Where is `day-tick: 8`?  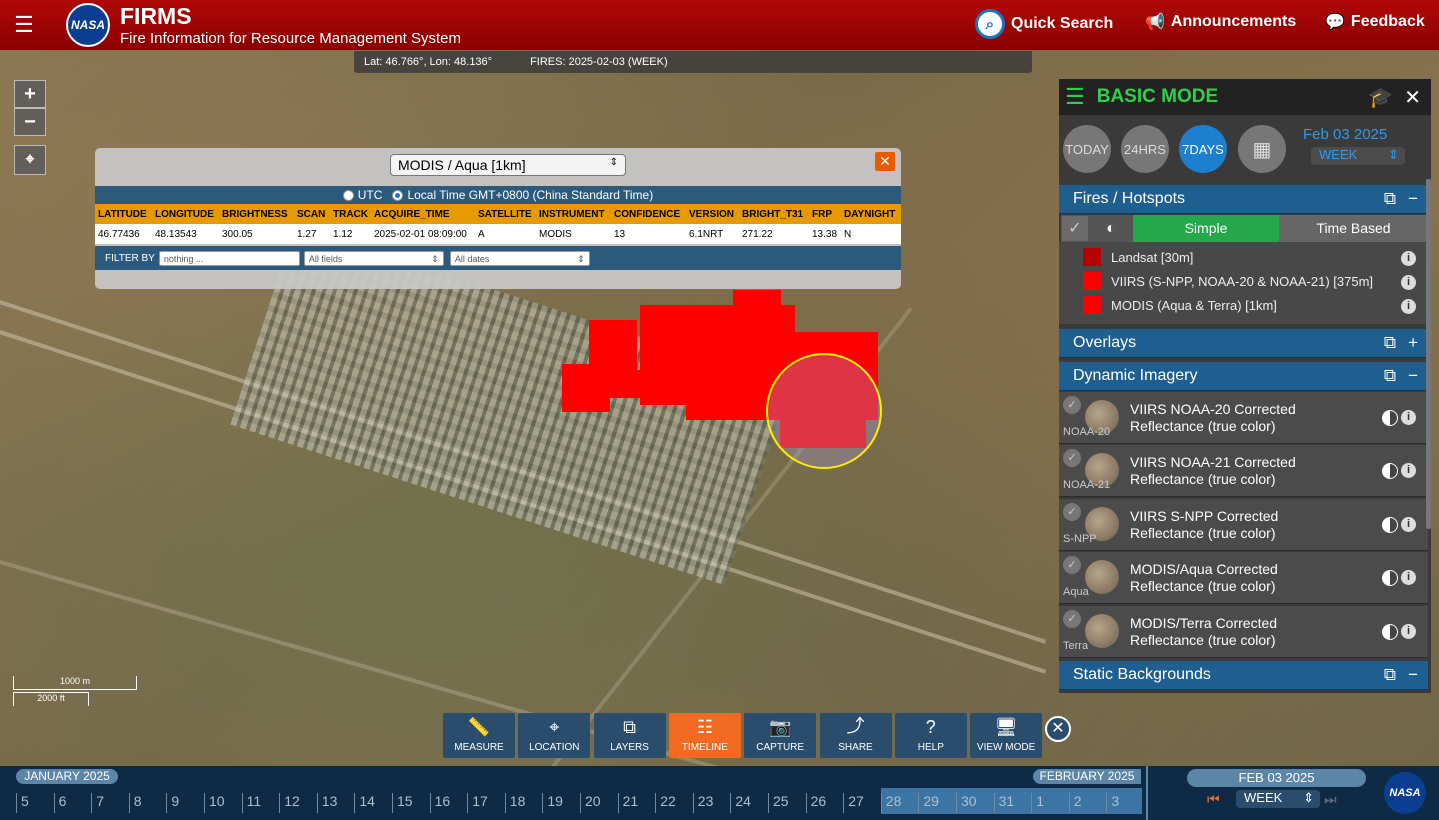
day-tick: 8 is located at coordinates (135, 803).